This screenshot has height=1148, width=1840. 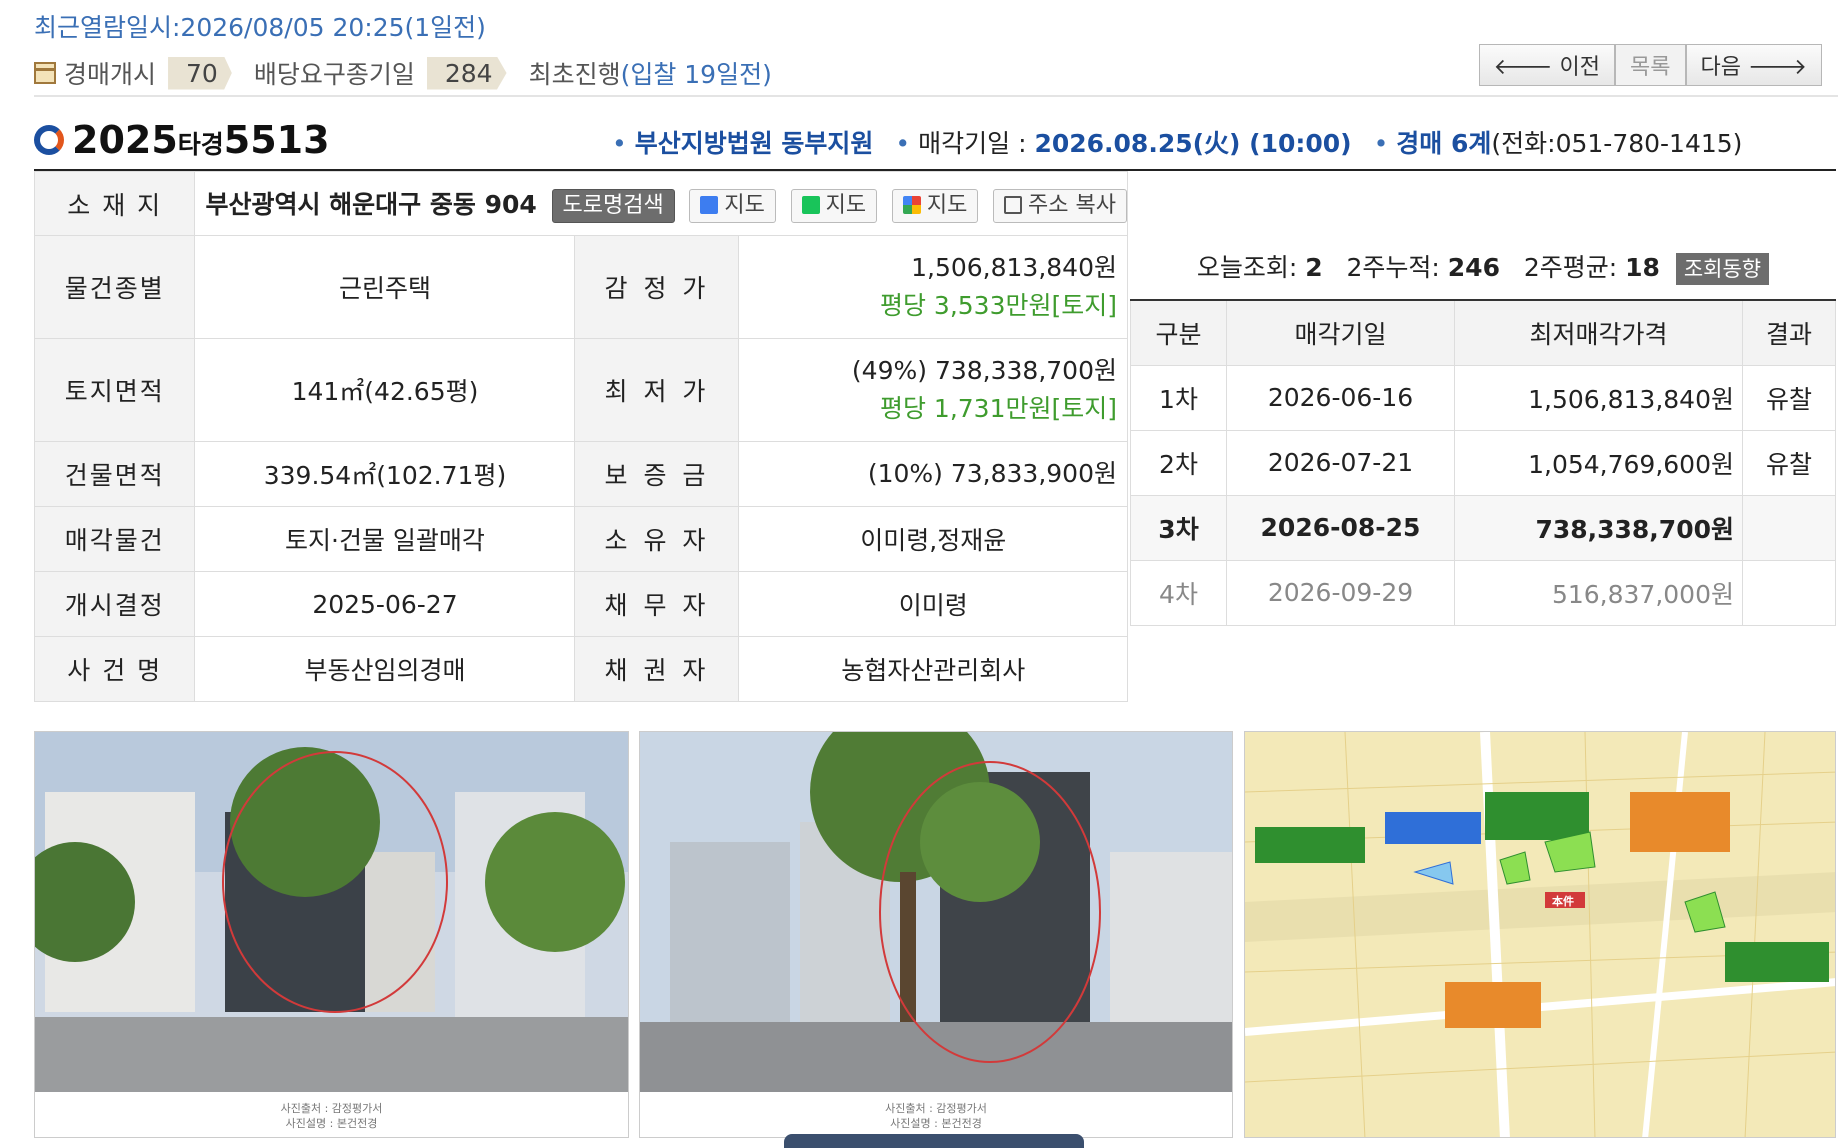 What do you see at coordinates (114, 539) in the screenshot?
I see `sale-object-label: 매각물건` at bounding box center [114, 539].